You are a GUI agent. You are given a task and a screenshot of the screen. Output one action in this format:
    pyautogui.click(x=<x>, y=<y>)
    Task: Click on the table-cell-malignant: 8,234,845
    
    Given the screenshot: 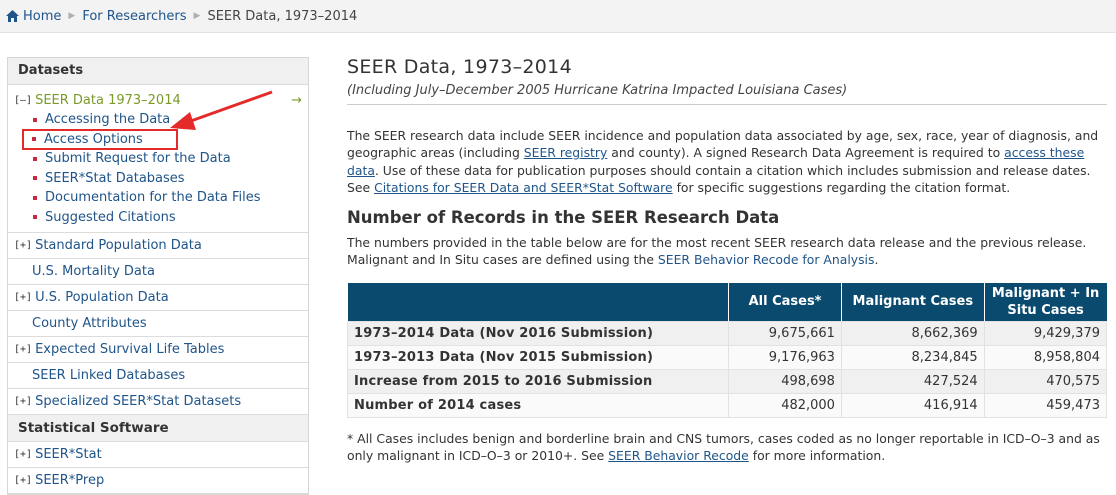 What is the action you would take?
    pyautogui.click(x=912, y=357)
    